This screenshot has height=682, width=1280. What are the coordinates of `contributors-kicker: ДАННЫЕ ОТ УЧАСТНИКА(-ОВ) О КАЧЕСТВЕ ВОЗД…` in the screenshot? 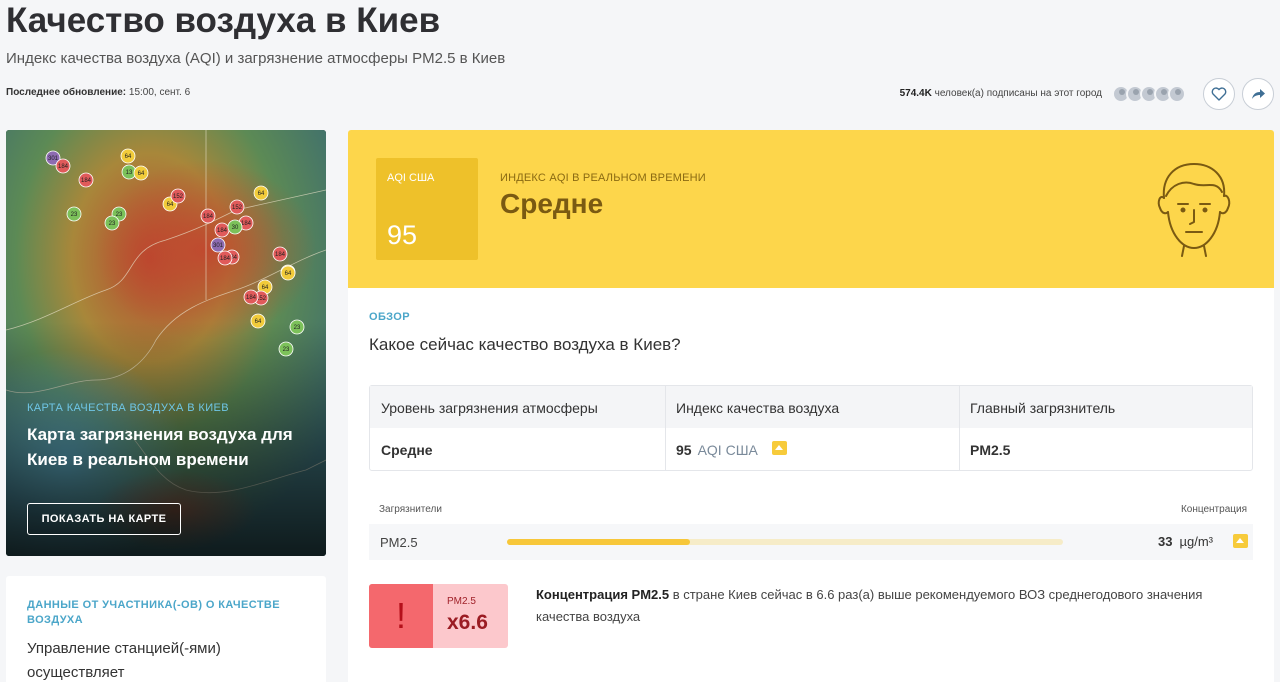 It's located at (154, 612).